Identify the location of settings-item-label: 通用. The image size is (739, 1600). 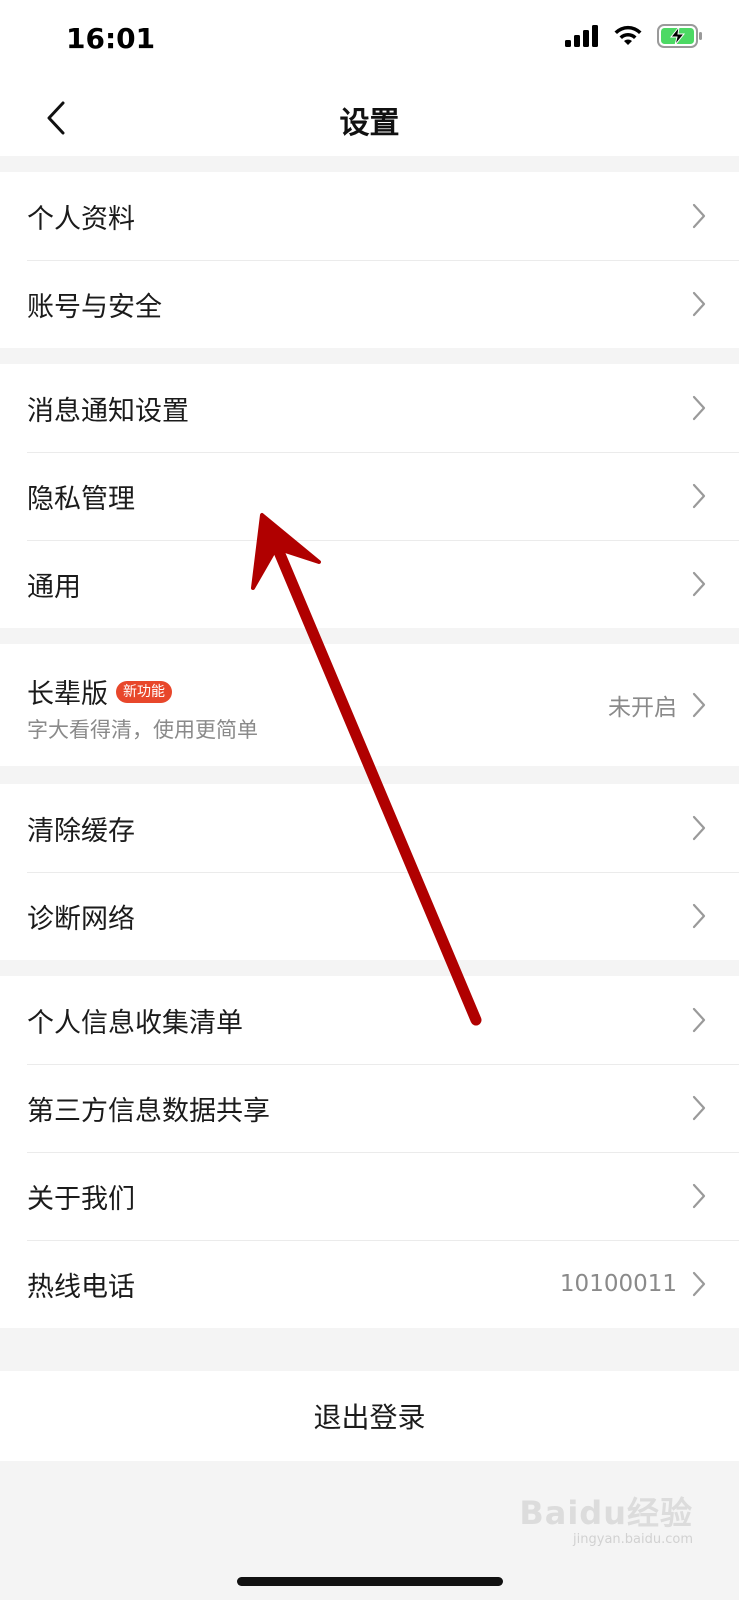
(54, 587).